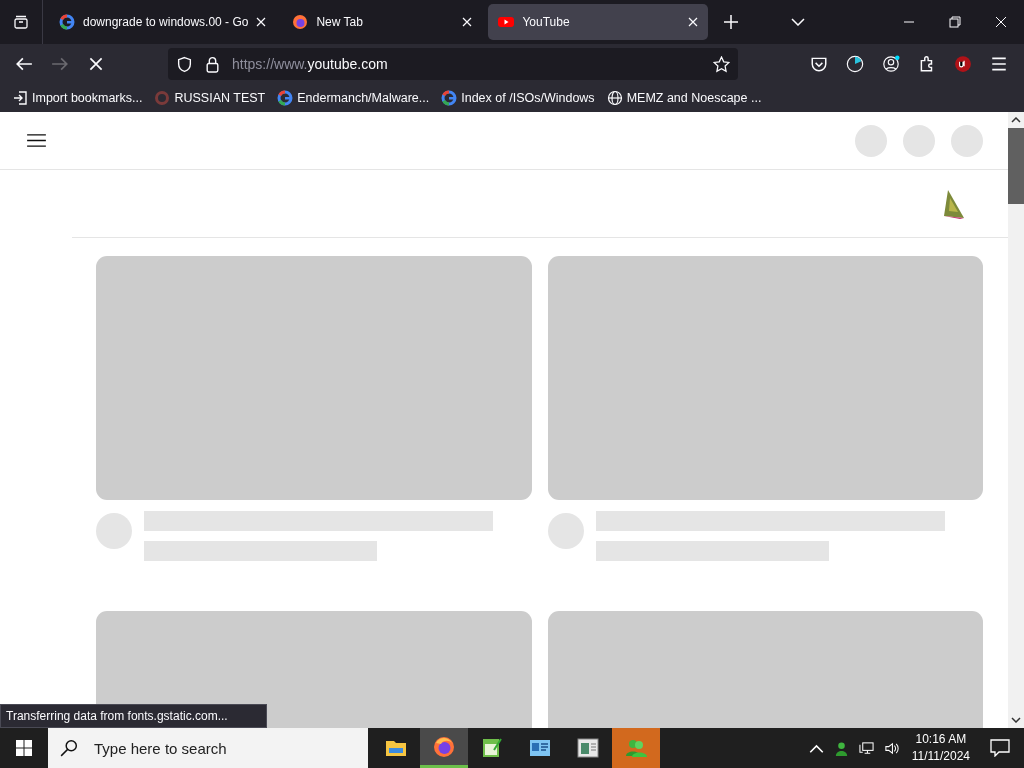 The height and width of the screenshot is (768, 1024). I want to click on scroll-thumb, so click(1016, 166).